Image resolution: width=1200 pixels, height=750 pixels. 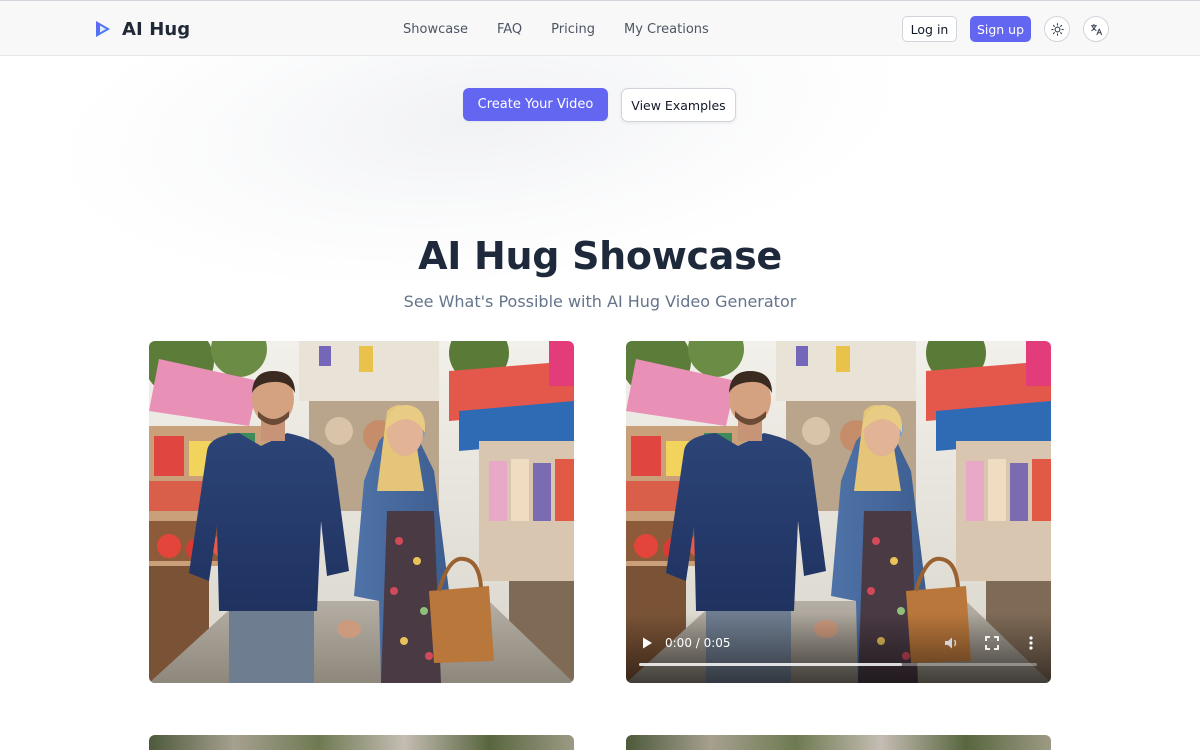 What do you see at coordinates (647, 643) in the screenshot?
I see `play-icon` at bounding box center [647, 643].